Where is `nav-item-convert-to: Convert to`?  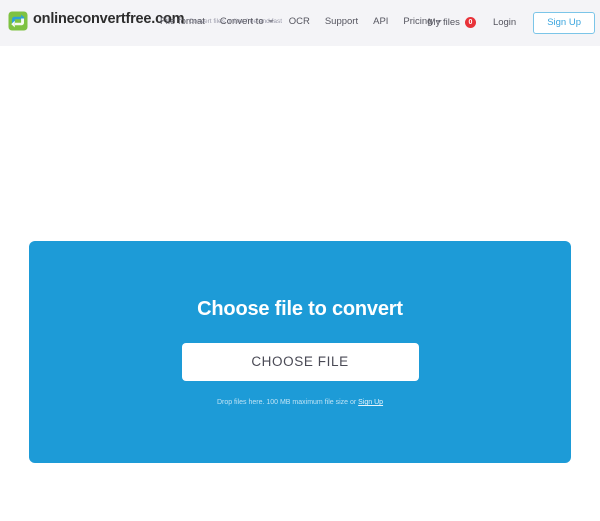 nav-item-convert-to: Convert to is located at coordinates (247, 21).